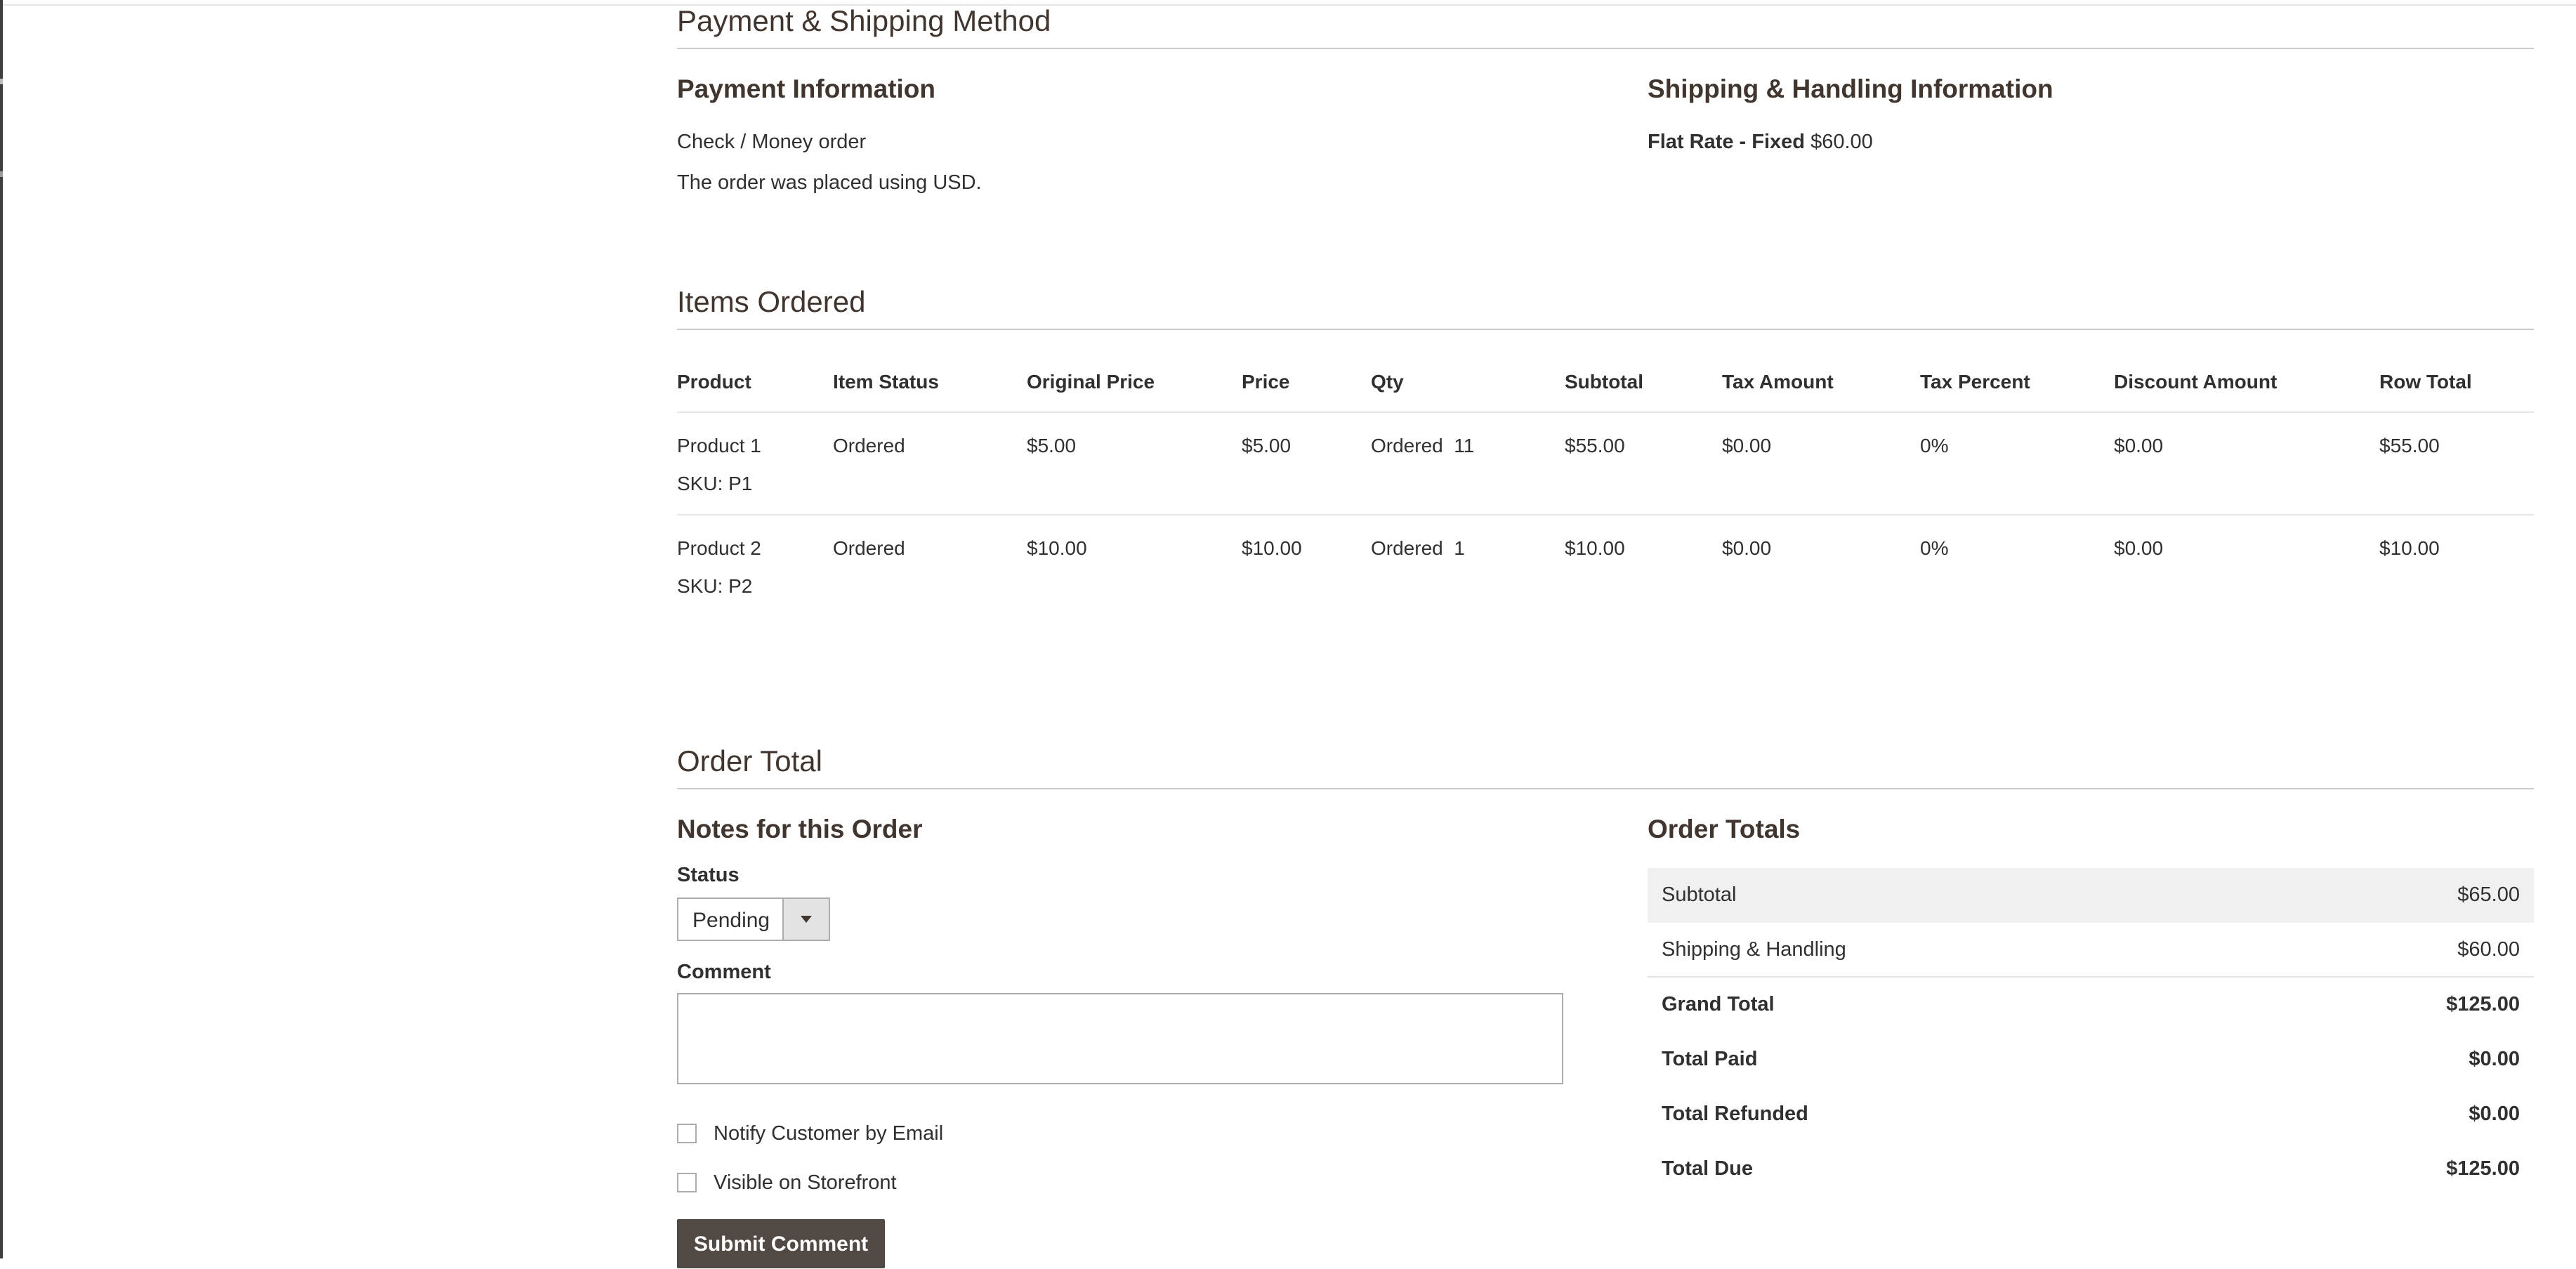  I want to click on shipping-method: Flat Rate - Fixed $60.00, so click(1760, 142).